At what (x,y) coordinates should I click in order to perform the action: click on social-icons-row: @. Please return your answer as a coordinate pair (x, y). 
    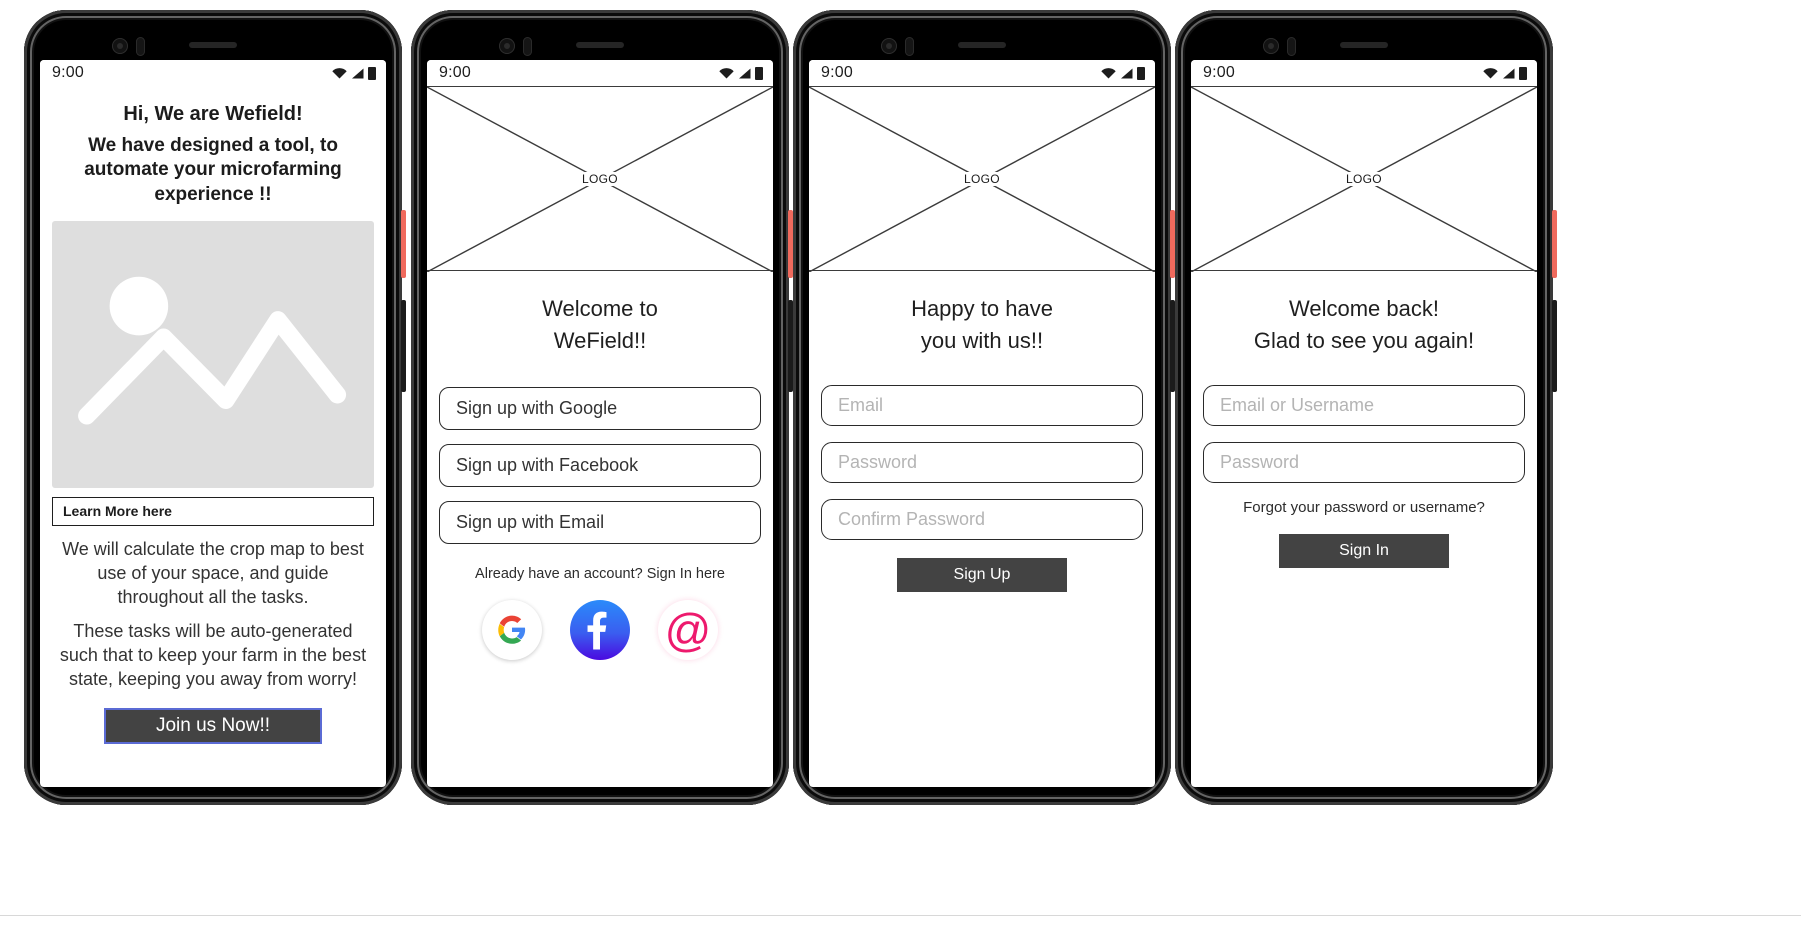
    Looking at the image, I should click on (600, 629).